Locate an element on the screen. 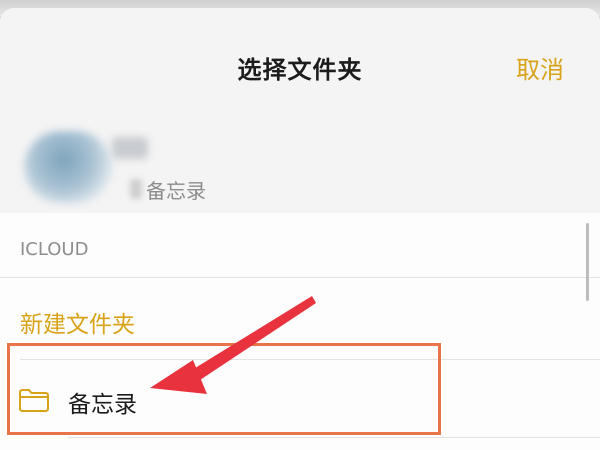 The image size is (600, 450). annotation-arrow-icon is located at coordinates (233, 345).